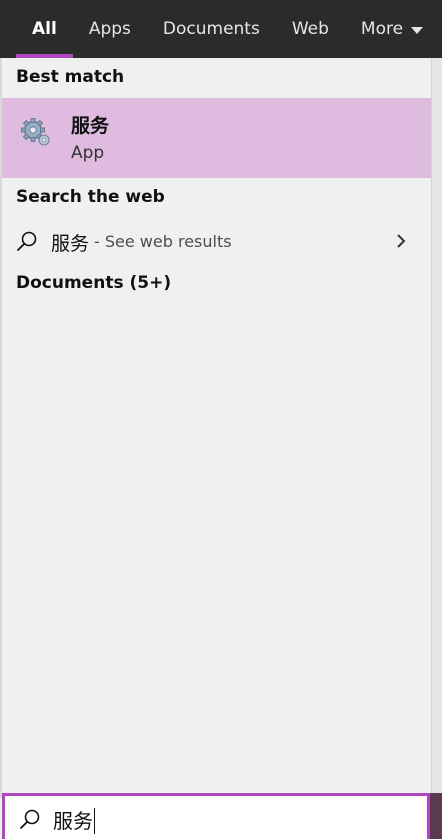 The width and height of the screenshot is (442, 839). Describe the element at coordinates (436, 816) in the screenshot. I see `desktop-background-strip` at that location.